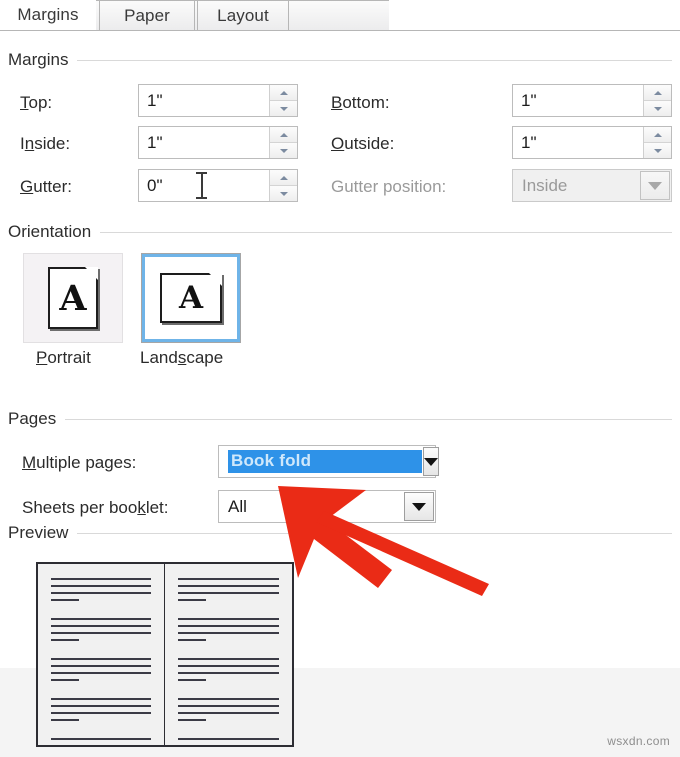 The image size is (680, 757). What do you see at coordinates (201, 185) in the screenshot?
I see `text-cursor-icon` at bounding box center [201, 185].